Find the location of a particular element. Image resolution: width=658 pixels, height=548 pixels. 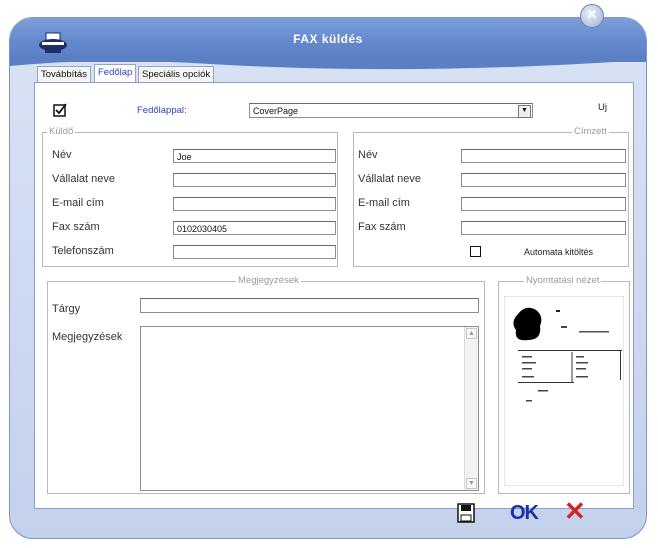

tab-fedolap: Fedőlap is located at coordinates (115, 73).